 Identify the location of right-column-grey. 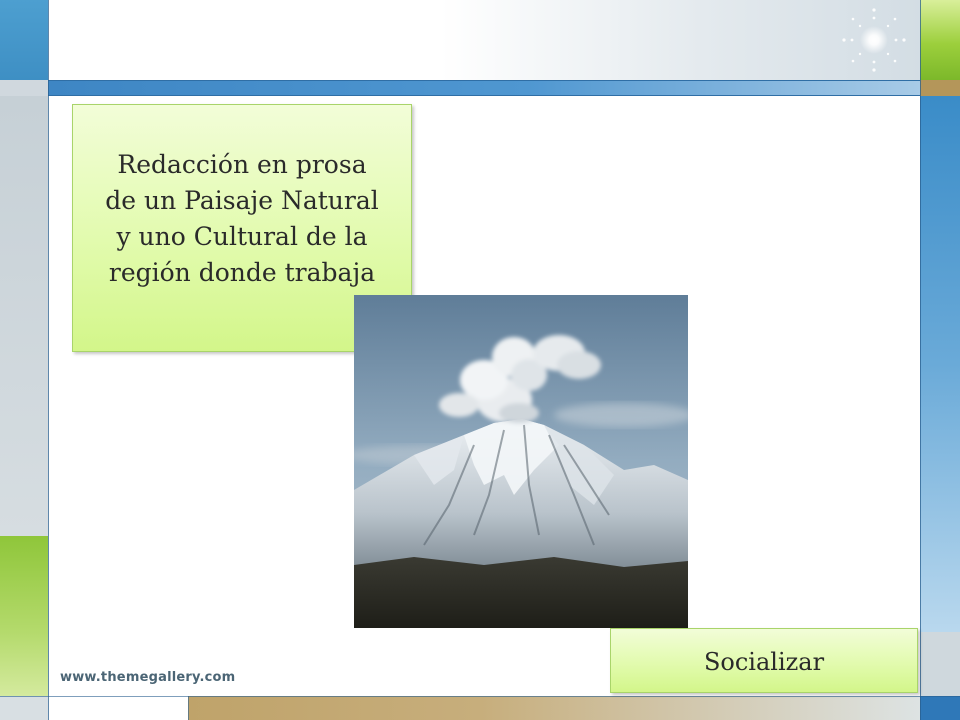
(940, 664).